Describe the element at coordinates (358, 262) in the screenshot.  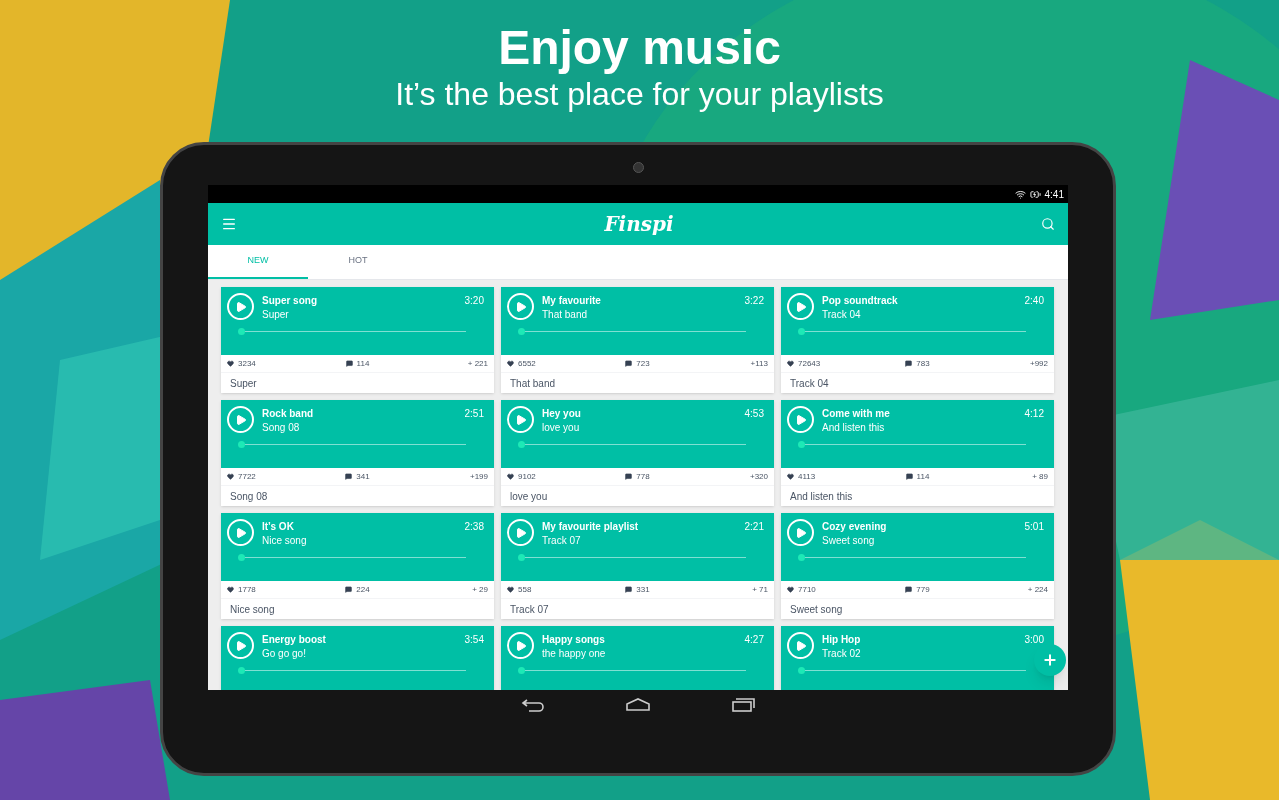
I see `tab: HOT` at that location.